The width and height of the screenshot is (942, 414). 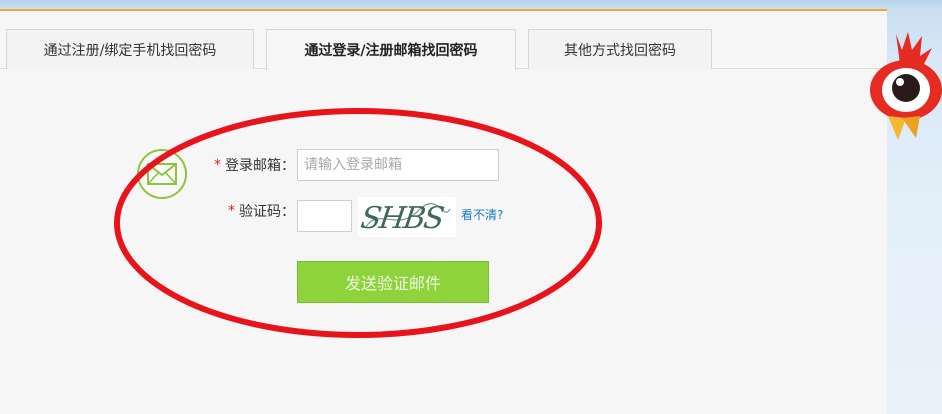 I want to click on email-label: * 登录邮箱：, so click(x=254, y=165).